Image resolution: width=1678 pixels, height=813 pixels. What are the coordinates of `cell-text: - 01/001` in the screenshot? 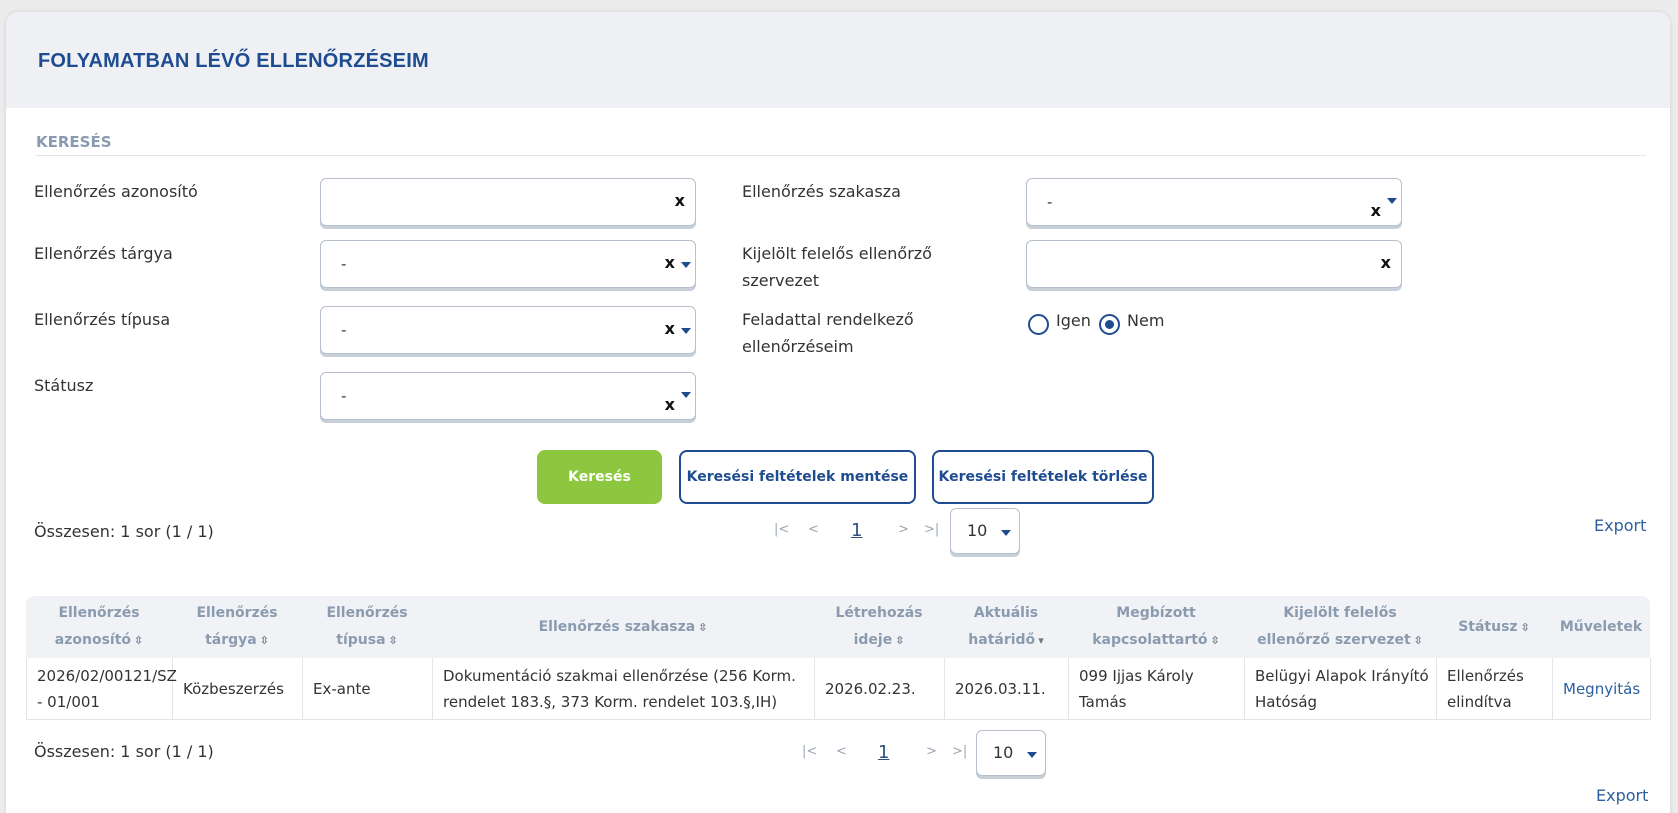 It's located at (68, 702).